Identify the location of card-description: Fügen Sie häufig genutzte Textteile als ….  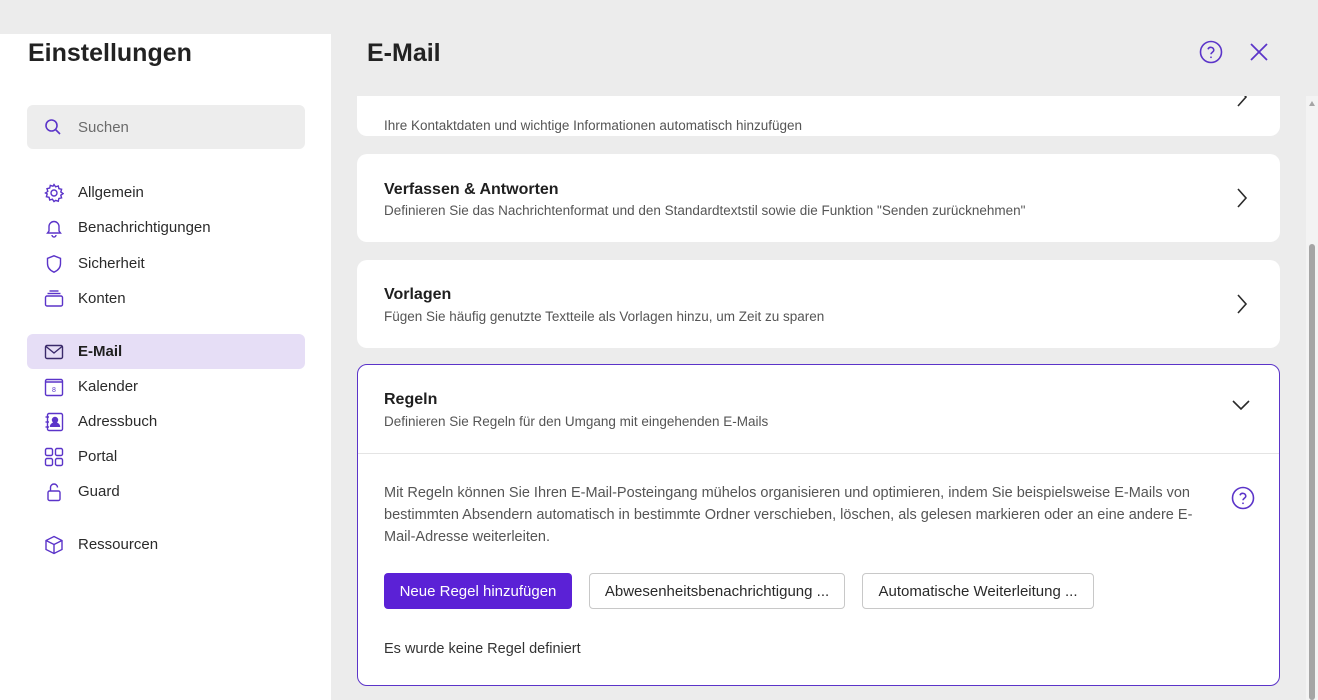
(604, 316).